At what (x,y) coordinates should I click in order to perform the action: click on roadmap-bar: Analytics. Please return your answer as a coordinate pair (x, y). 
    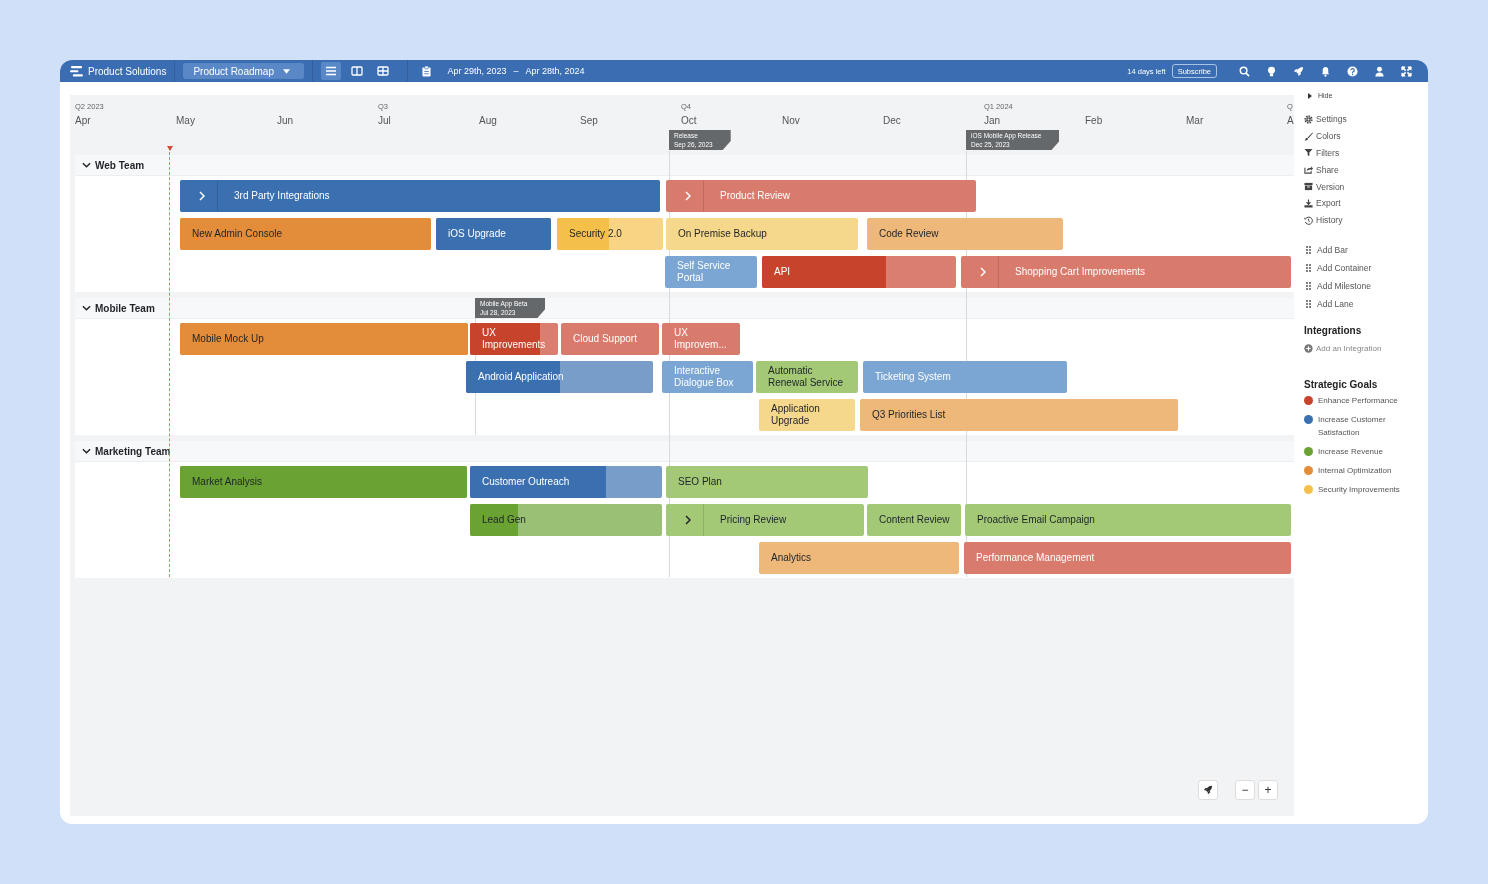
    Looking at the image, I should click on (859, 558).